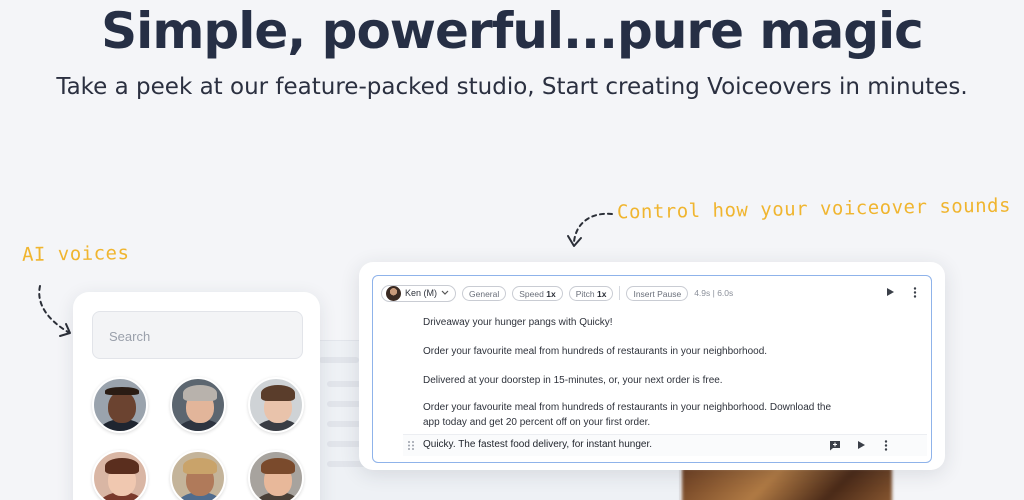  What do you see at coordinates (633, 322) in the screenshot?
I see `paragraph-1: Driveaway your hunger pangs with Quicky!` at bounding box center [633, 322].